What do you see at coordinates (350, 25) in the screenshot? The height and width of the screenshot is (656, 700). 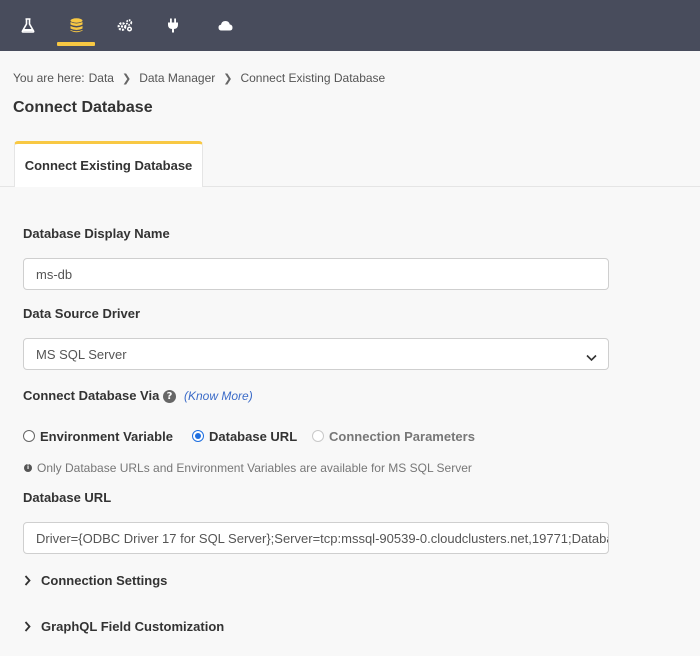 I see `top-nav-bar` at bounding box center [350, 25].